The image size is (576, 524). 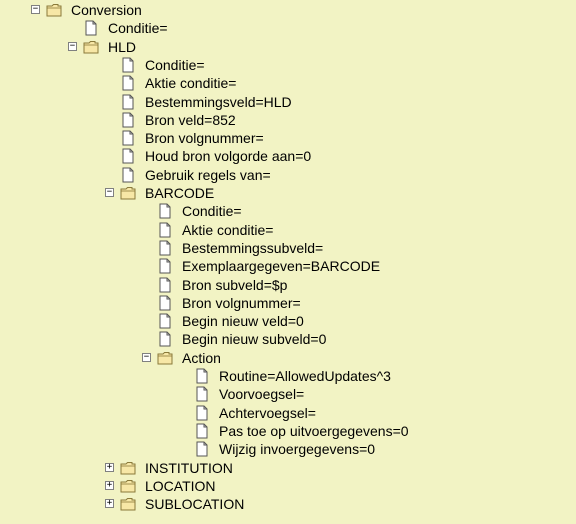 I want to click on tree-leaf-bron-veld-852: Bron veld=852, so click(x=288, y=120).